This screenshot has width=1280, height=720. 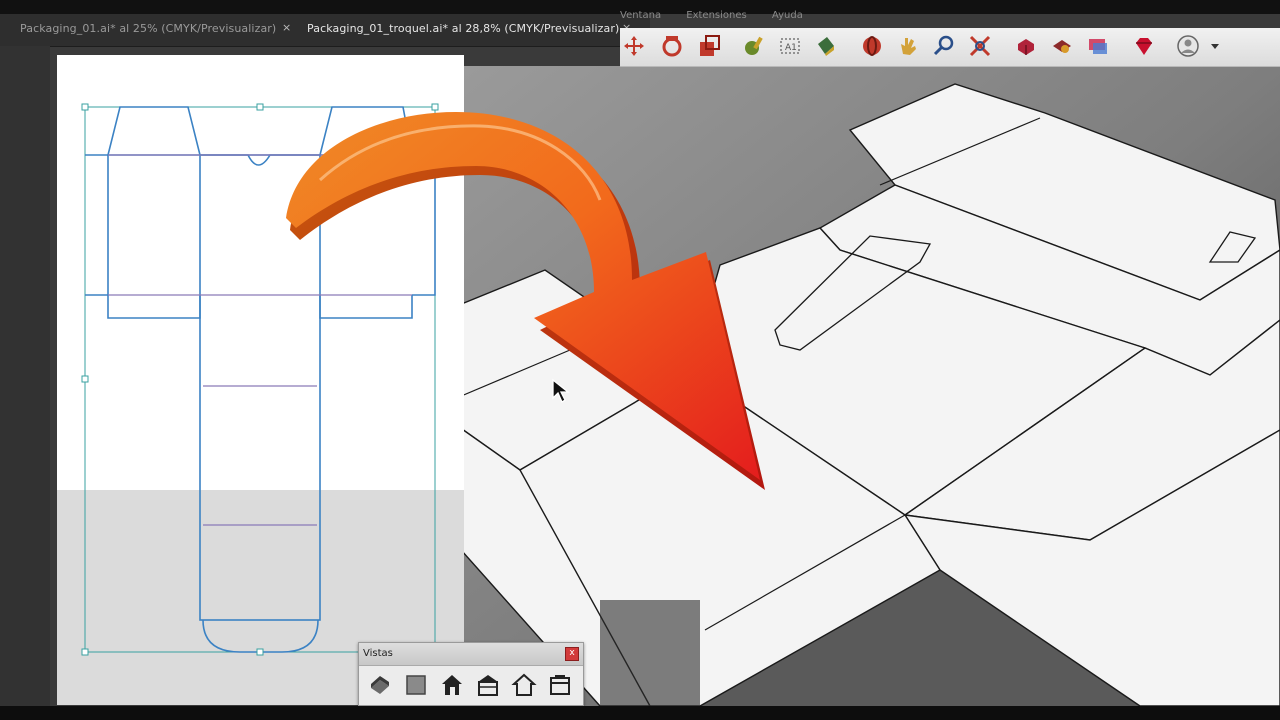 What do you see at coordinates (380, 685) in the screenshot?
I see `iso-view-icon` at bounding box center [380, 685].